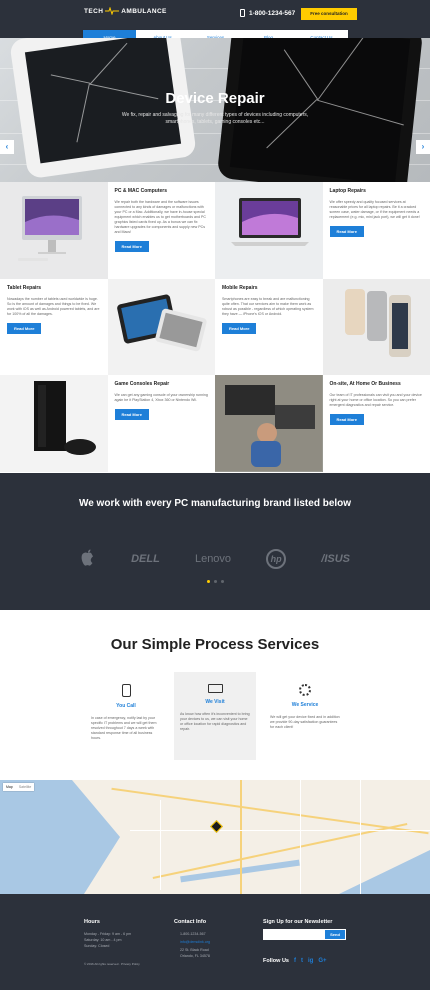  I want to click on footer-address-line2: Orlando, FL 34578, so click(195, 956).